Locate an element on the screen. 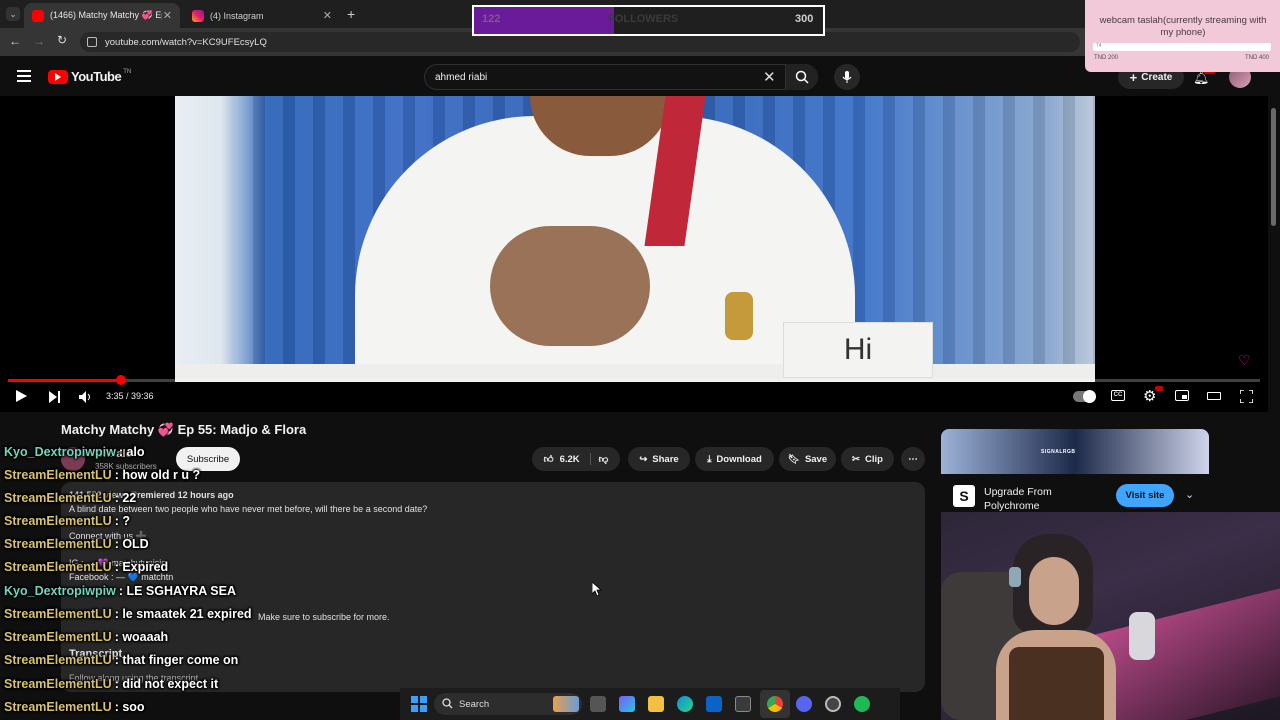 This screenshot has width=1280, height=720. followers-label: FOLLOWERS is located at coordinates (643, 19).